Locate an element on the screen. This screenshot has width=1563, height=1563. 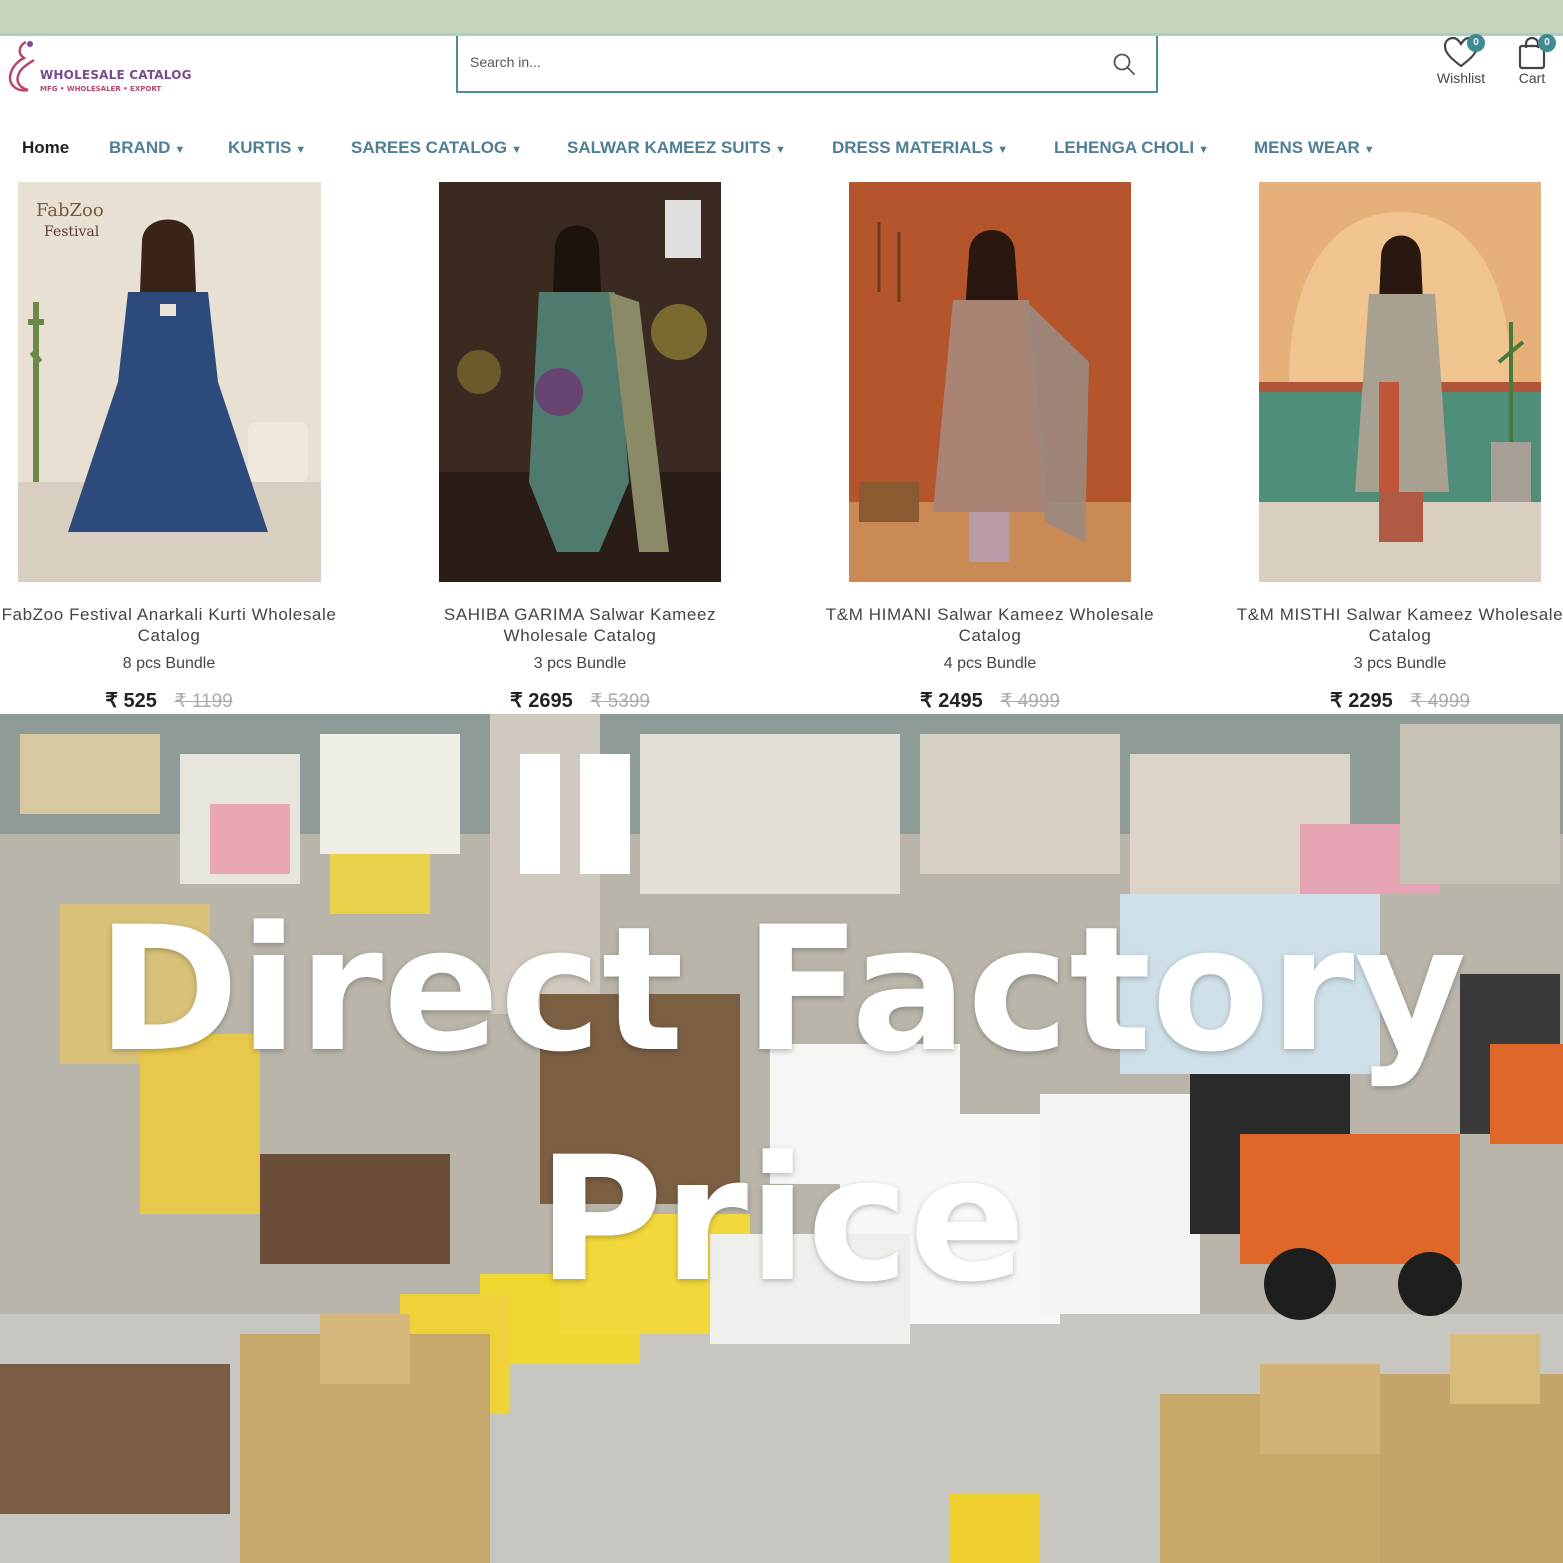
search-icon is located at coordinates (1124, 64).